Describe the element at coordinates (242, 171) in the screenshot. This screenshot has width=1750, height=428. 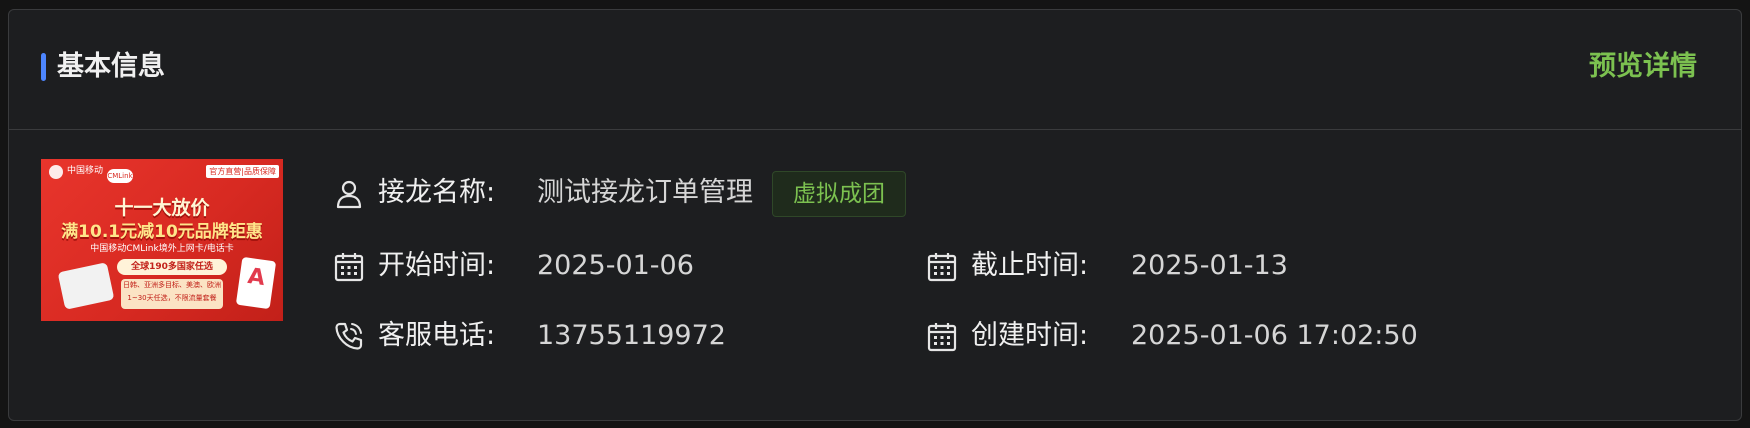
I see `product-image-official-badge: 官方直营|品质保障` at that location.